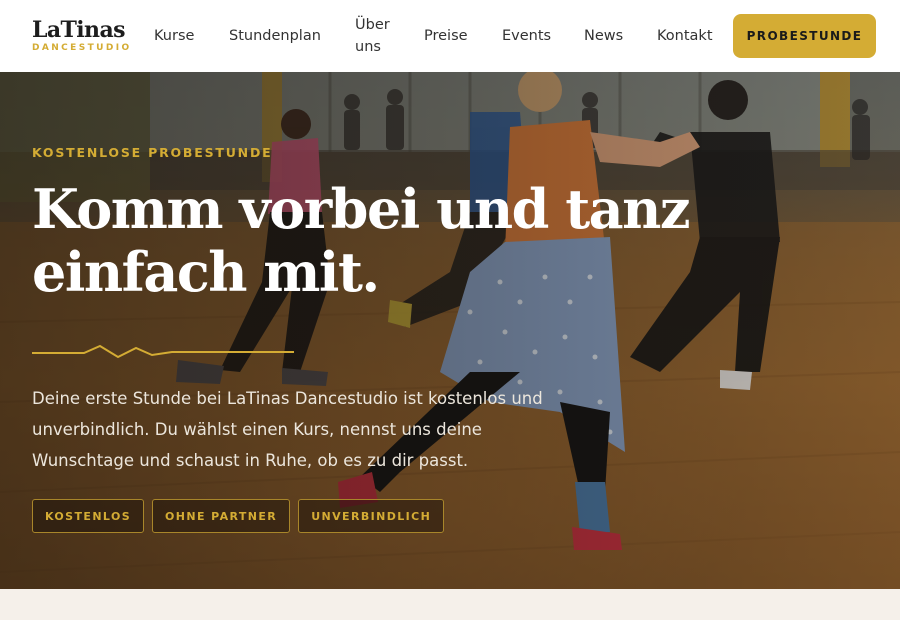  What do you see at coordinates (446, 36) in the screenshot?
I see `nav-item-preise: Preise` at bounding box center [446, 36].